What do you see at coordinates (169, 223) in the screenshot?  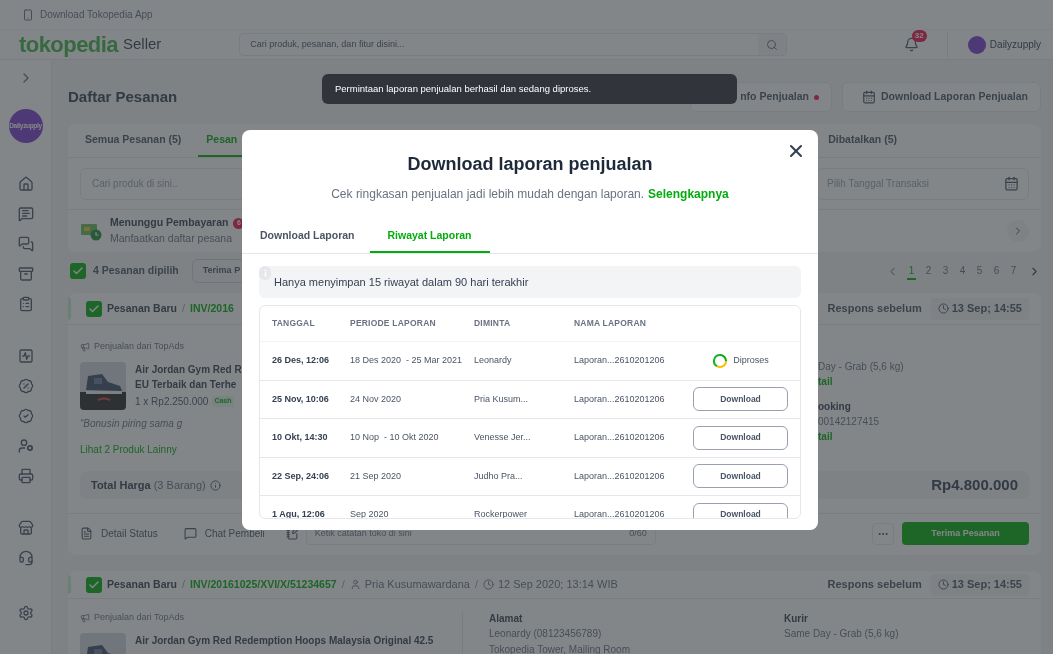 I see `notice-title: Menunggu Pembayaran` at bounding box center [169, 223].